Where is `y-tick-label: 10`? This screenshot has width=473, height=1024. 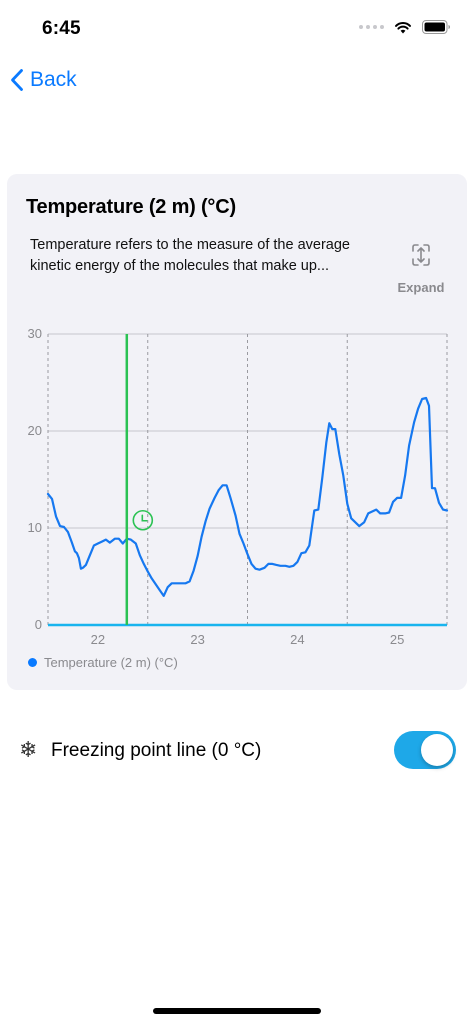
y-tick-label: 10 is located at coordinates (35, 527).